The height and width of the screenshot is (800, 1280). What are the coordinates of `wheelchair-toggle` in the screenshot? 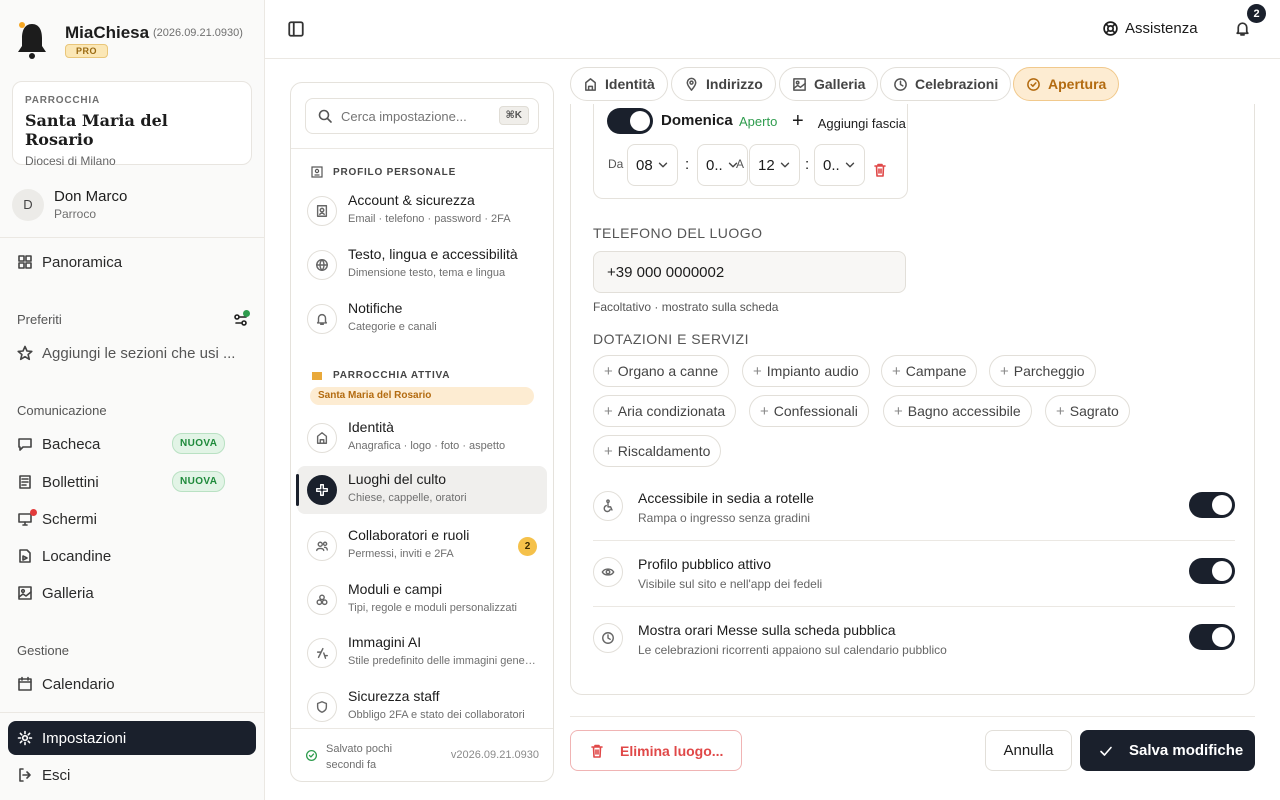 It's located at (1212, 505).